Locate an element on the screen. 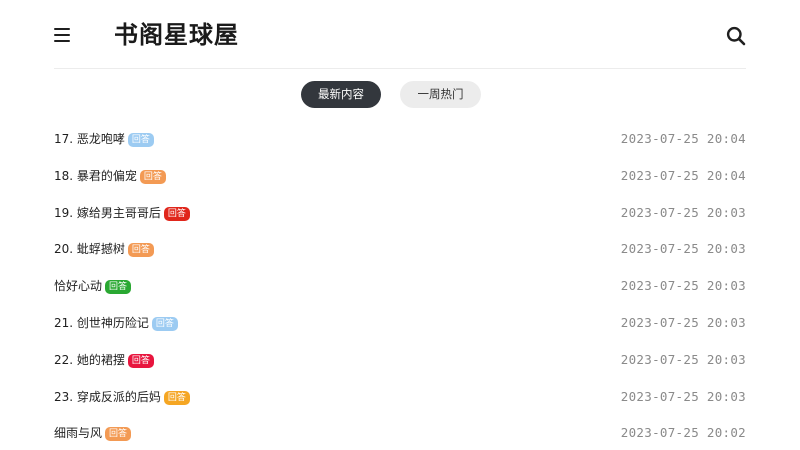  content-tabs: 最新内容 一周热门 is located at coordinates (400, 94).